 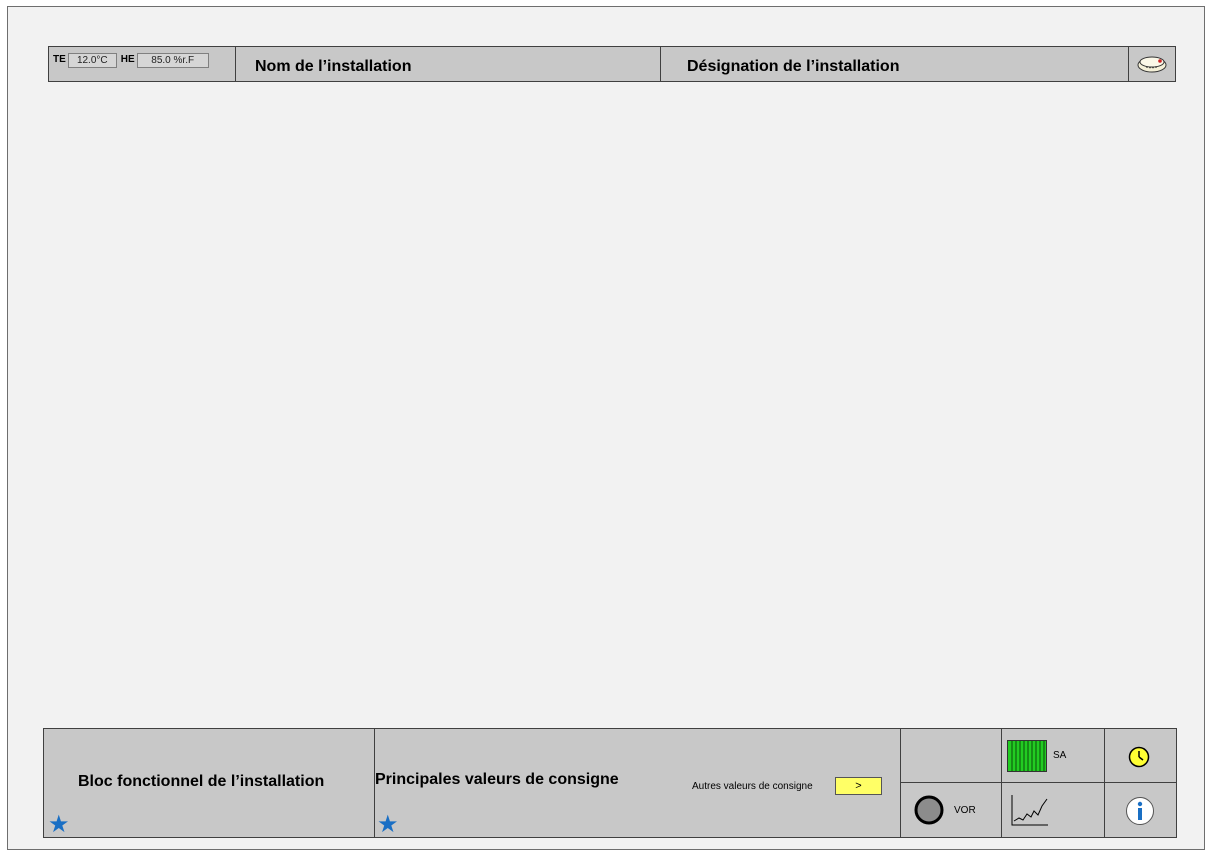 I want to click on te-value: 12.0°C, so click(x=92, y=60).